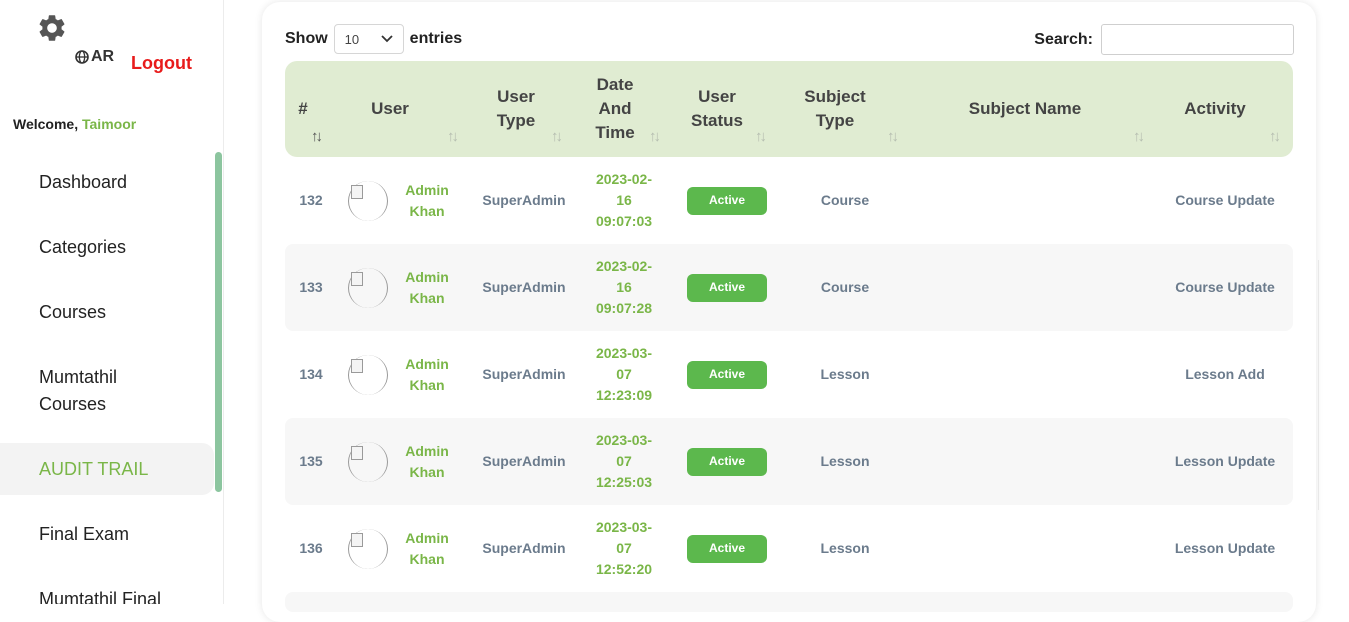 The width and height of the screenshot is (1349, 622). I want to click on date-day: 16, so click(624, 287).